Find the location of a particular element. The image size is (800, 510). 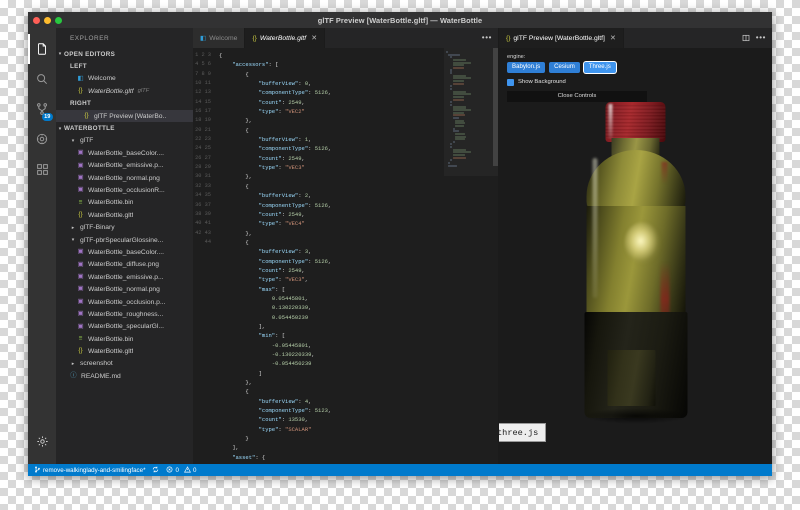

show-background-checkbox is located at coordinates (510, 82).